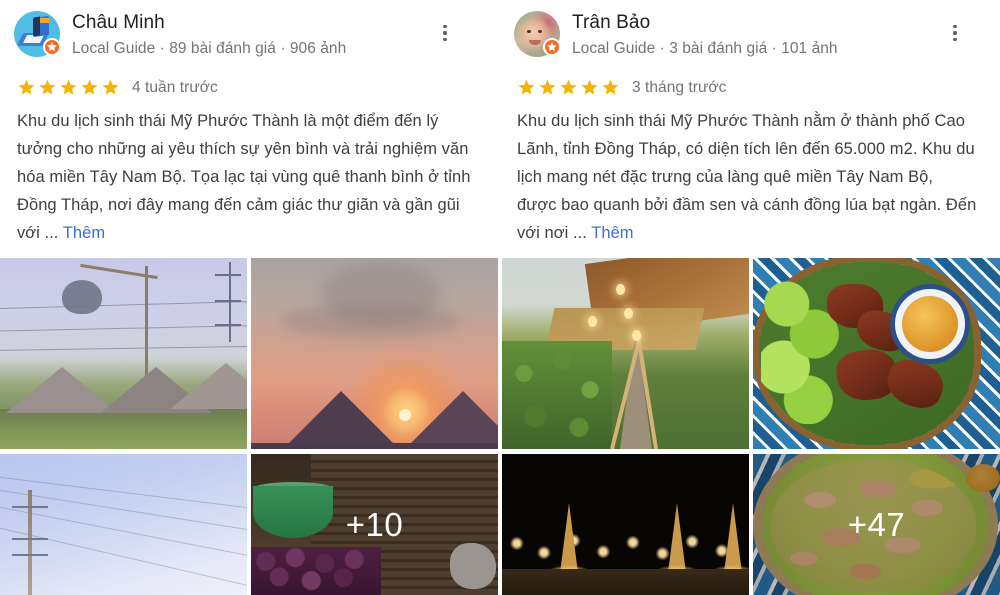 This screenshot has width=1000, height=595. Describe the element at coordinates (209, 48) in the screenshot. I see `review-author-meta: Local Guide · 89 bài đánh giá · 906 ảnh` at that location.